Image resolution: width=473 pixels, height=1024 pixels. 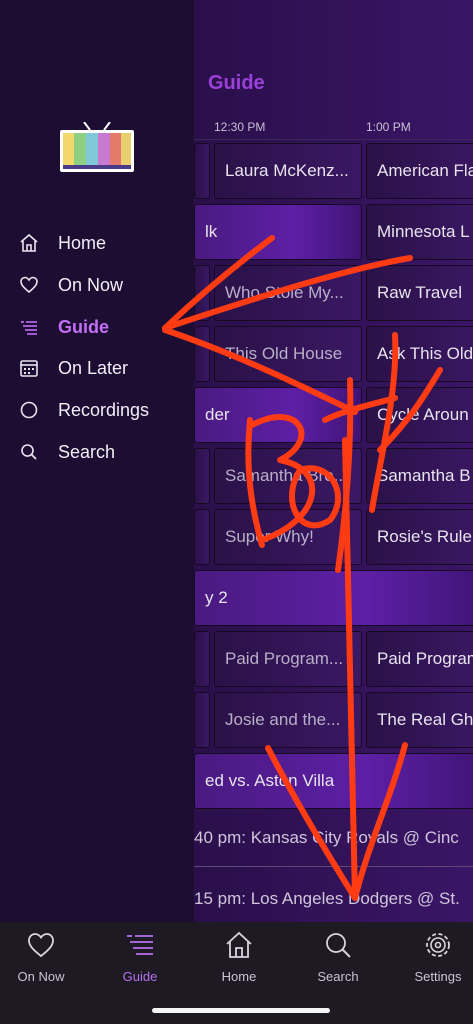 What do you see at coordinates (93, 367) in the screenshot?
I see `drawer-item-label: On Later` at bounding box center [93, 367].